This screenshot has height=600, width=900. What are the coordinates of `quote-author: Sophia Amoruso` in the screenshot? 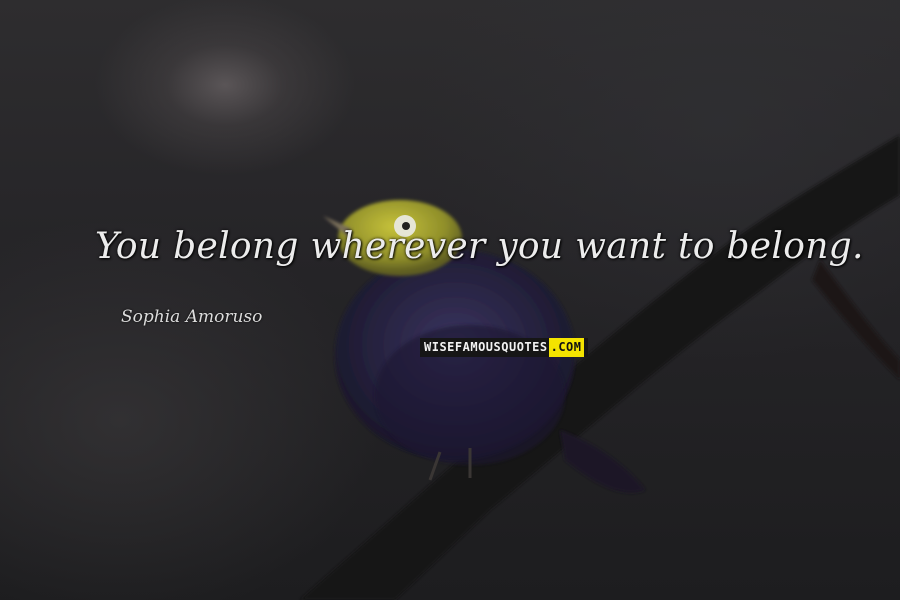 It's located at (192, 317).